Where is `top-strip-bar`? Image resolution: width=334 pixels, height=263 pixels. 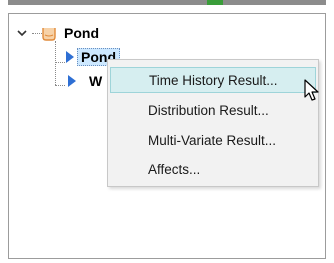
top-strip-bar is located at coordinates (167, 2).